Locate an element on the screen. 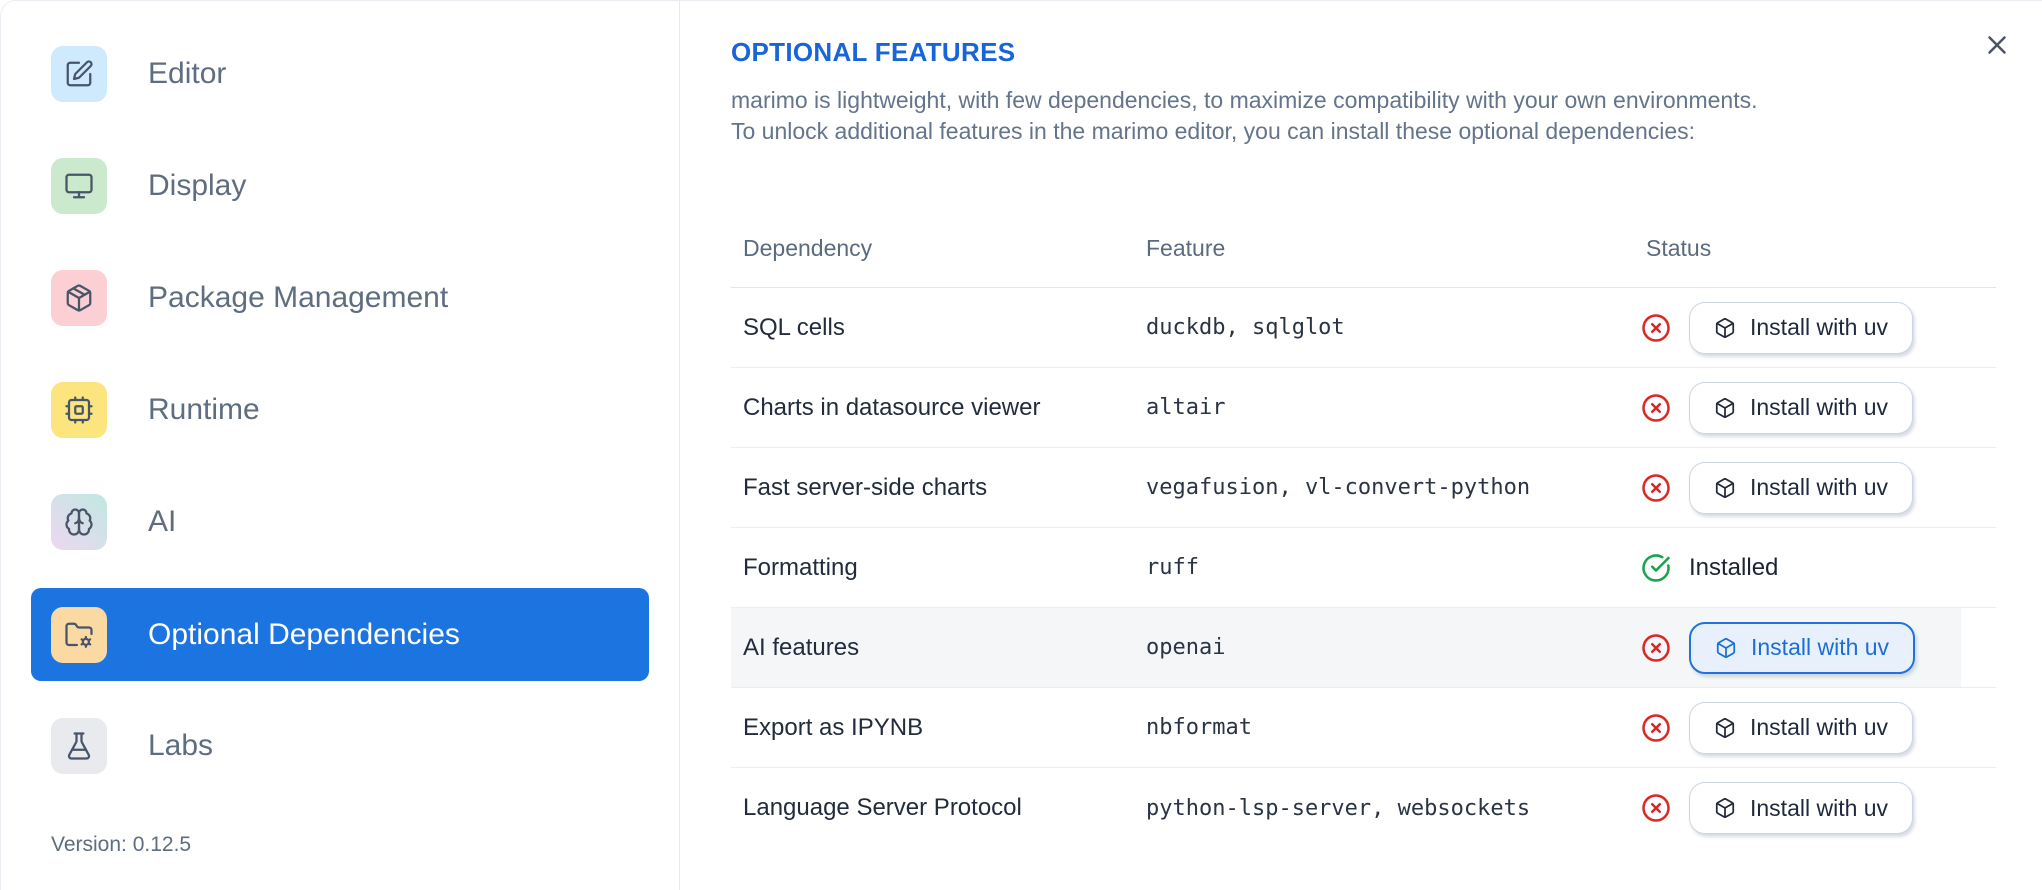 This screenshot has height=890, width=2042. page-title: OPTIONAL FEATURES is located at coordinates (873, 52).